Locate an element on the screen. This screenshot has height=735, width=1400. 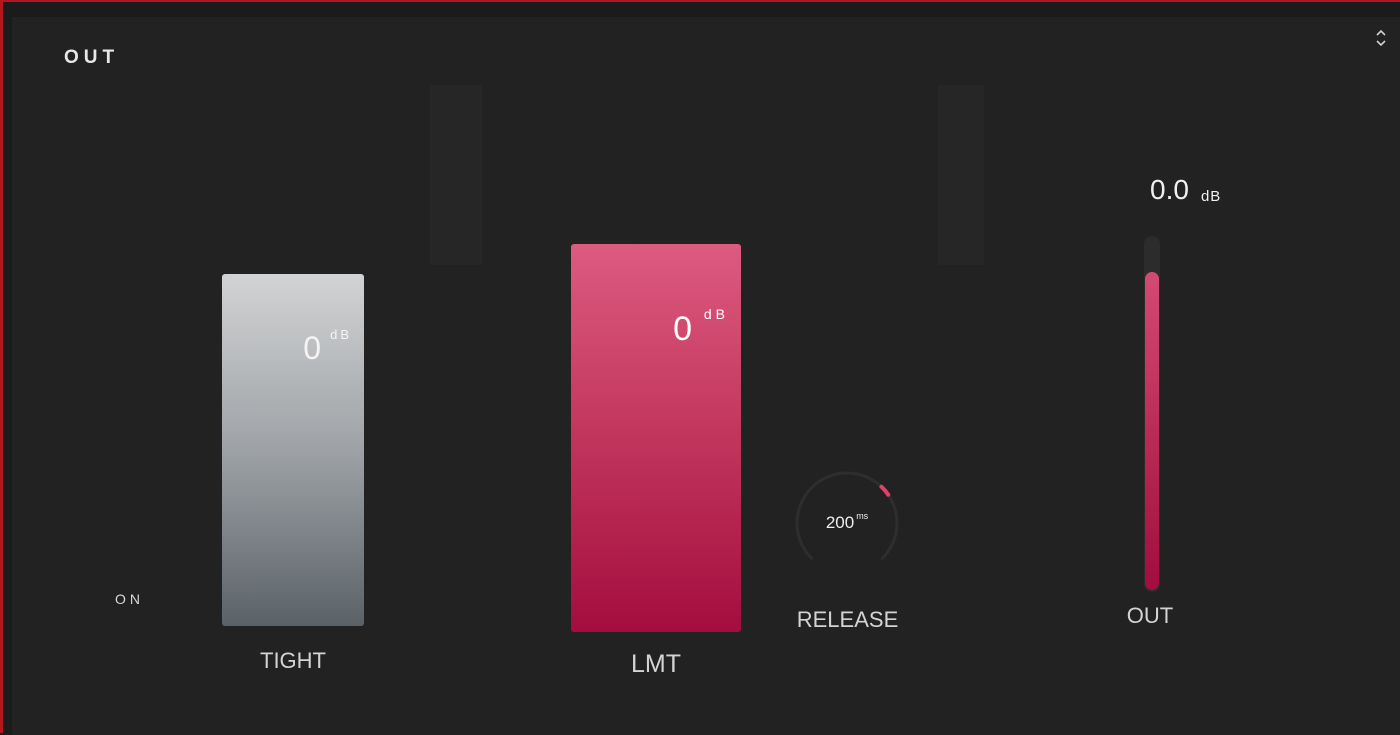
lmt-value: 0 is located at coordinates (682, 329).